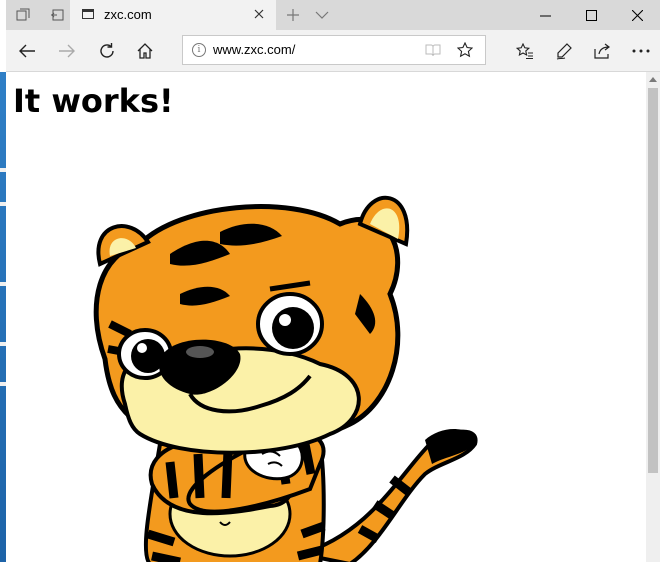 The height and width of the screenshot is (562, 660). Describe the element at coordinates (199, 50) in the screenshot. I see `site-info-icon: i` at that location.